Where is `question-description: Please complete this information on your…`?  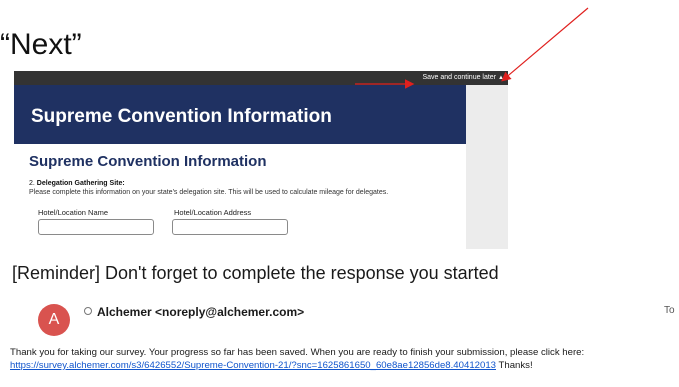 question-description: Please complete this information on your… is located at coordinates (209, 192).